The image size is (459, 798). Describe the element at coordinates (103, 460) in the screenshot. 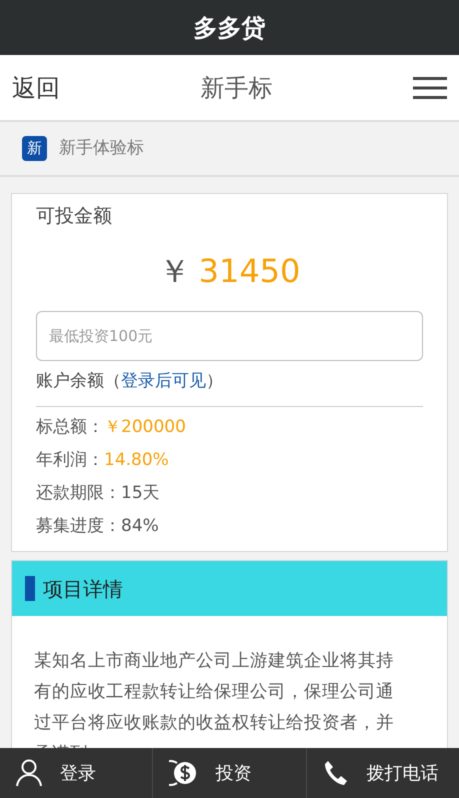

I see `detail-text: 年利润：14.80%` at that location.